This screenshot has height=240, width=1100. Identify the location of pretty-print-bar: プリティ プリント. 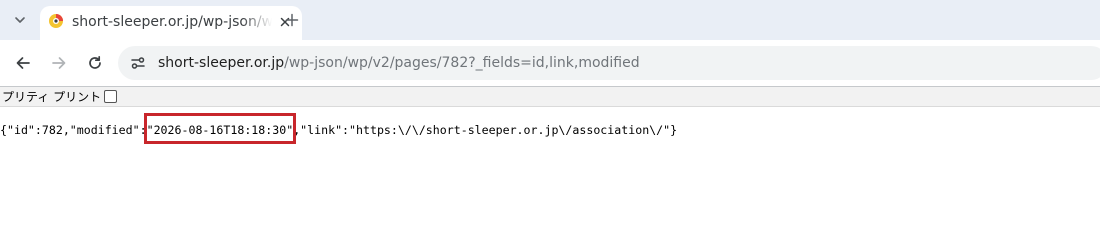
(550, 97).